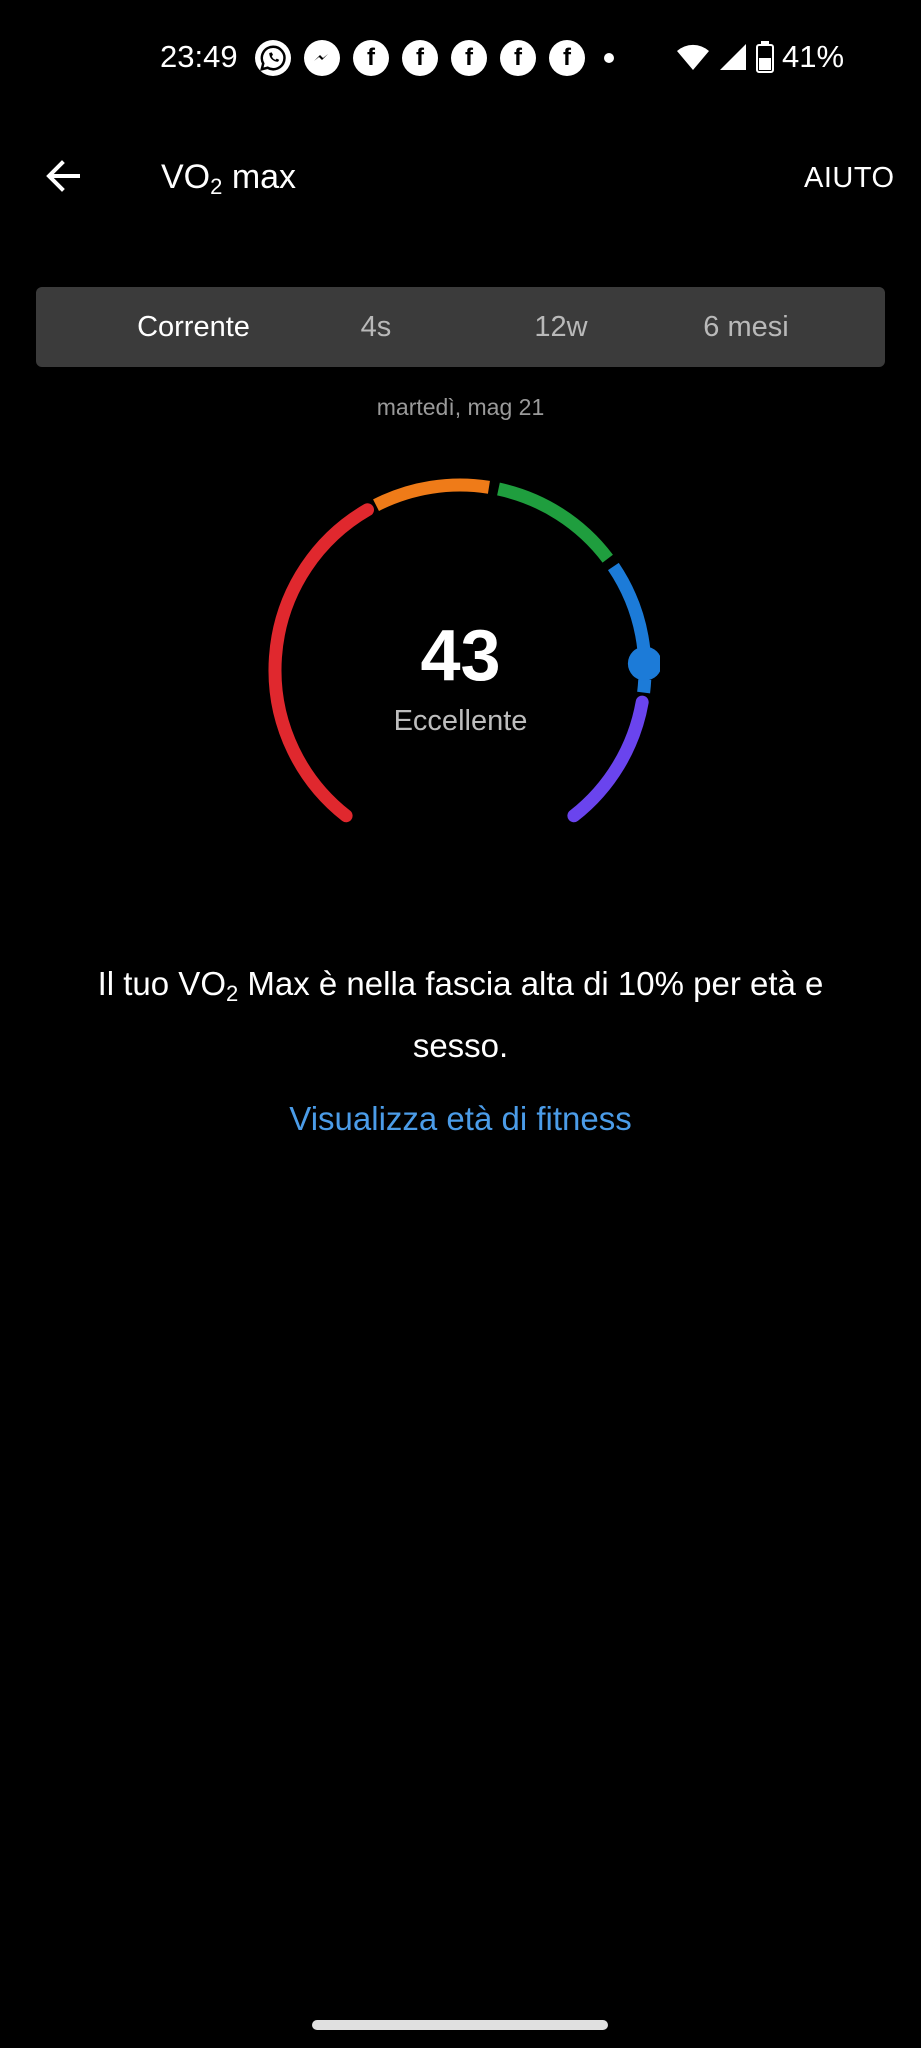 Image resolution: width=921 pixels, height=2048 pixels. I want to click on system-status: 41%, so click(760, 57).